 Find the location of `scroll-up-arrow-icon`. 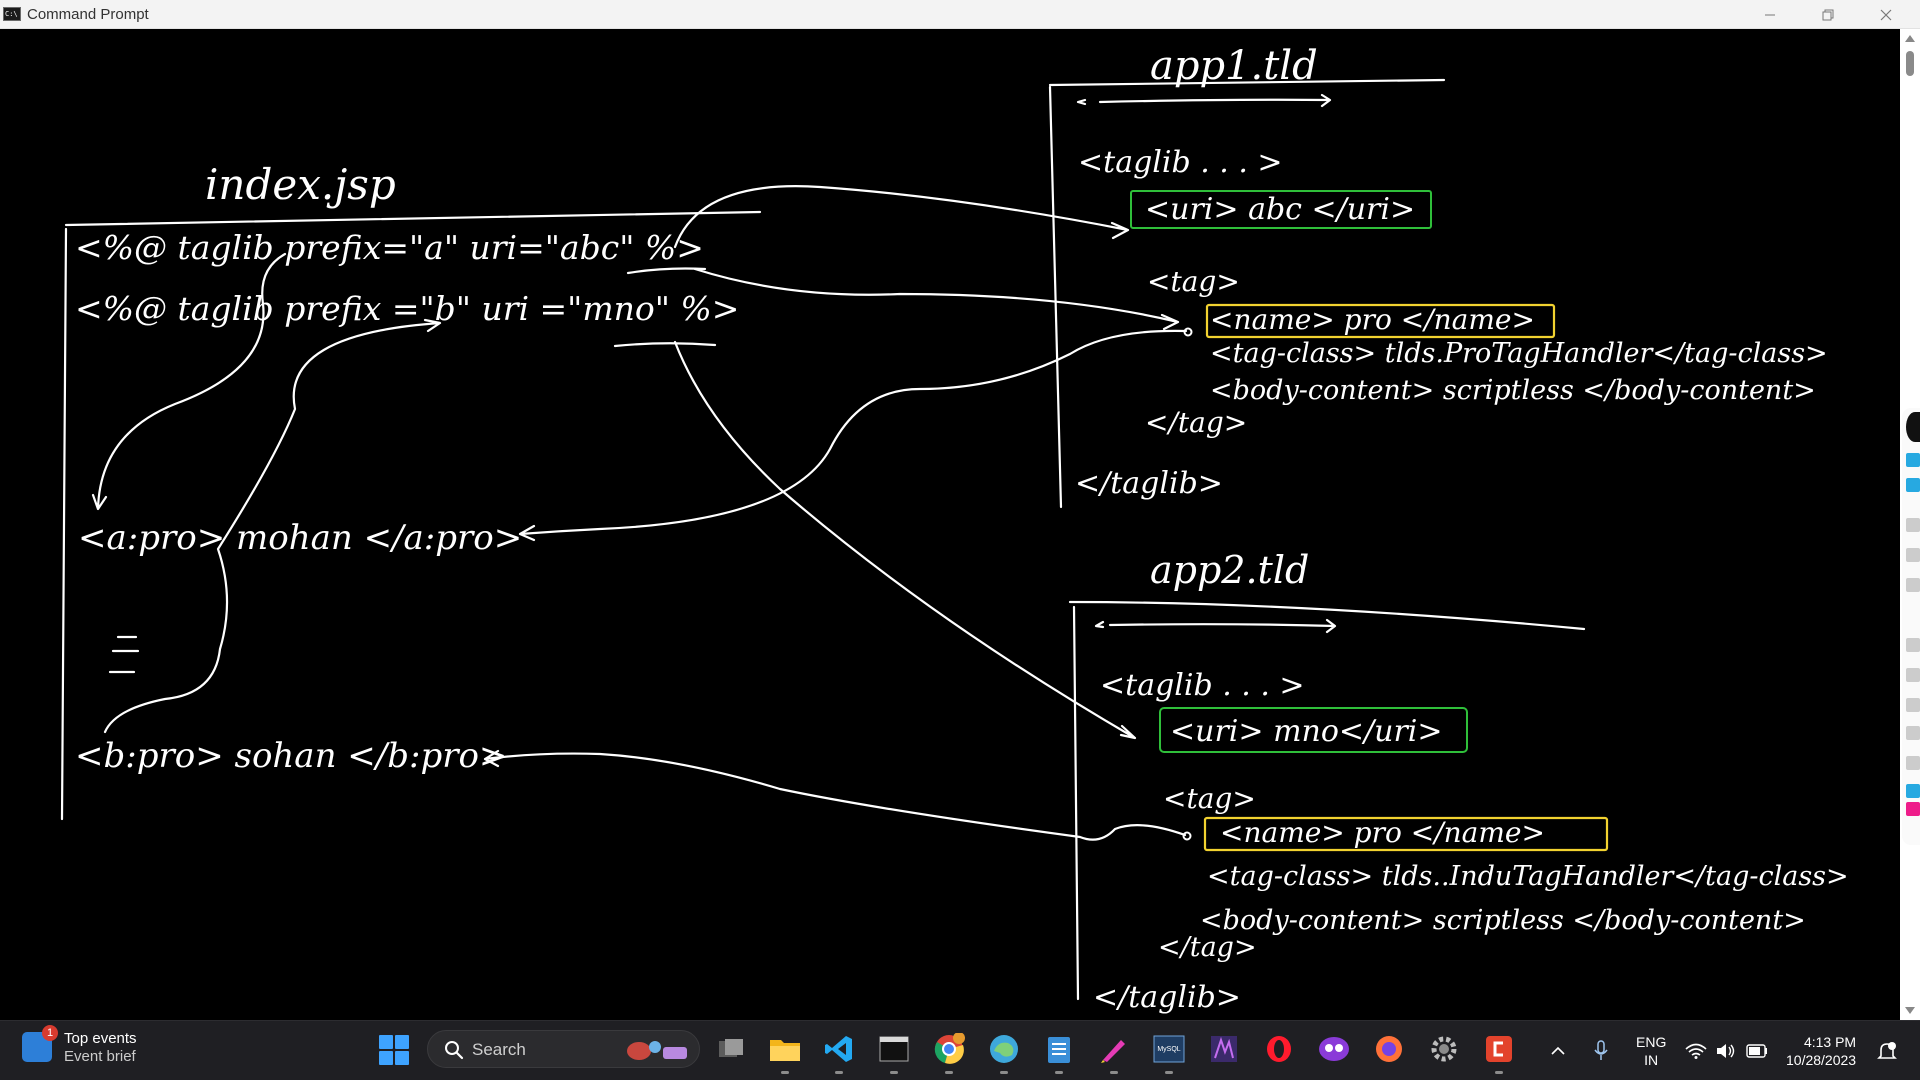

scroll-up-arrow-icon is located at coordinates (1910, 38).